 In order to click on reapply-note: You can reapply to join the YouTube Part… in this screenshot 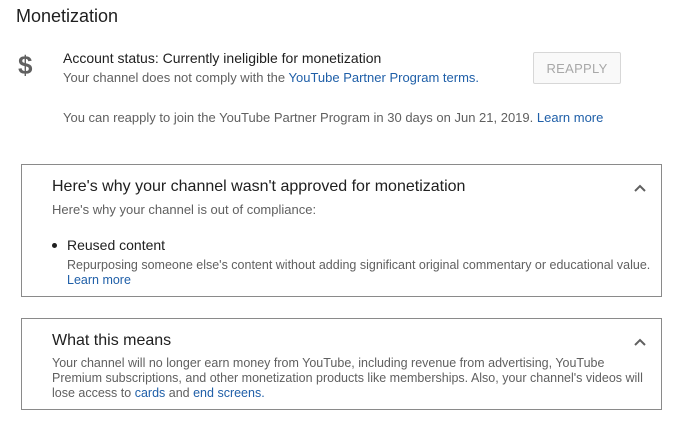, I will do `click(333, 117)`.